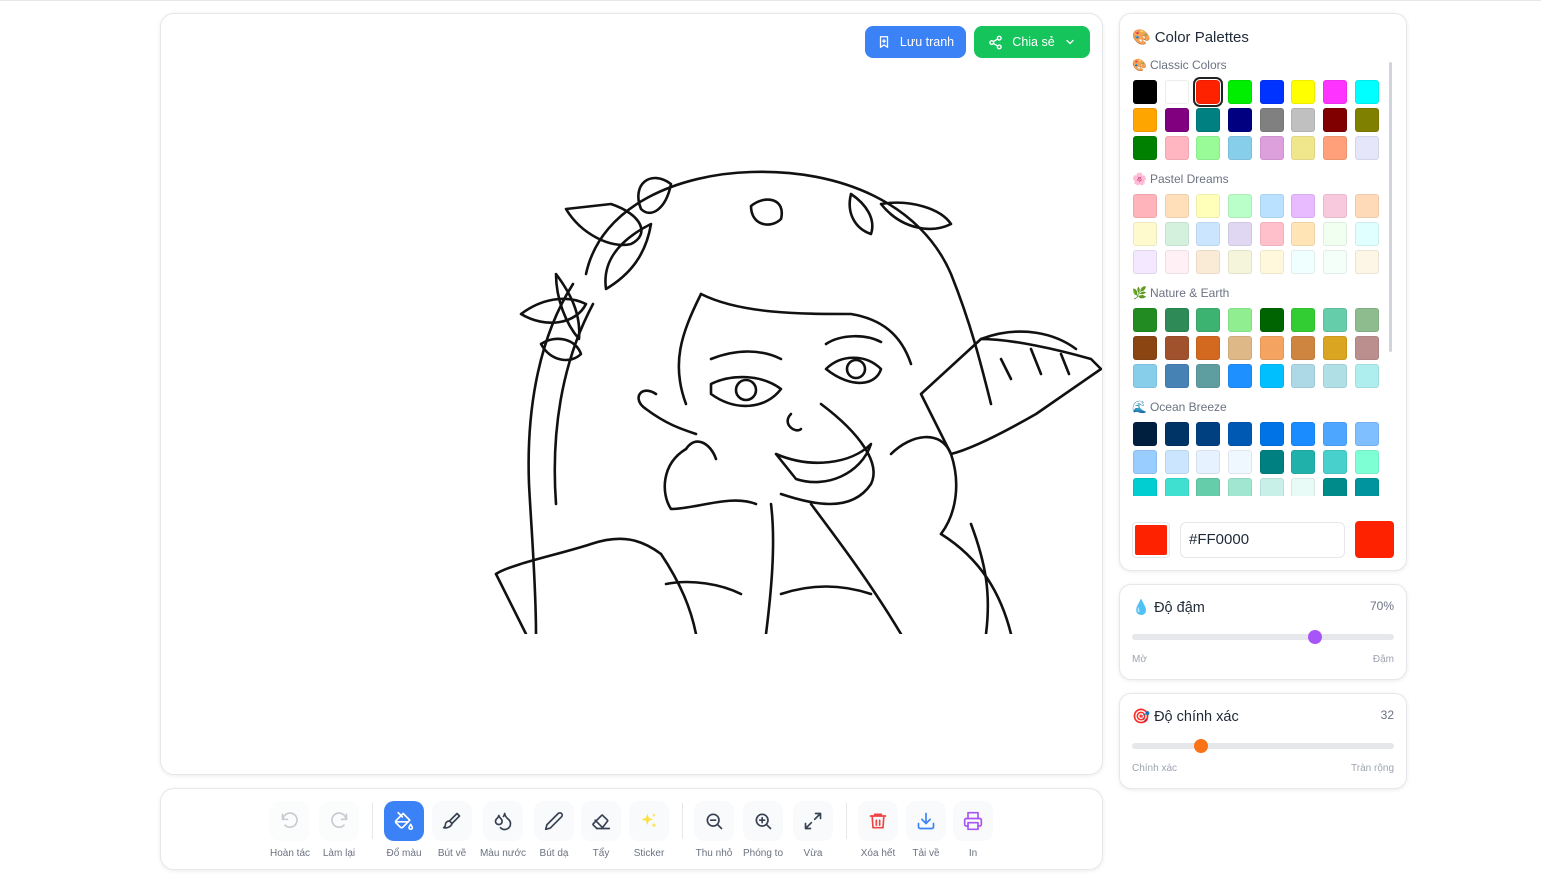  Describe the element at coordinates (1263, 637) in the screenshot. I see `opacity-slider` at that location.